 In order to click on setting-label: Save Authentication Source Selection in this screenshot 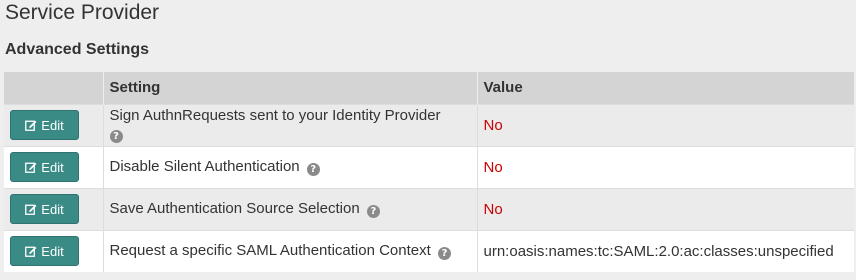, I will do `click(234, 208)`.